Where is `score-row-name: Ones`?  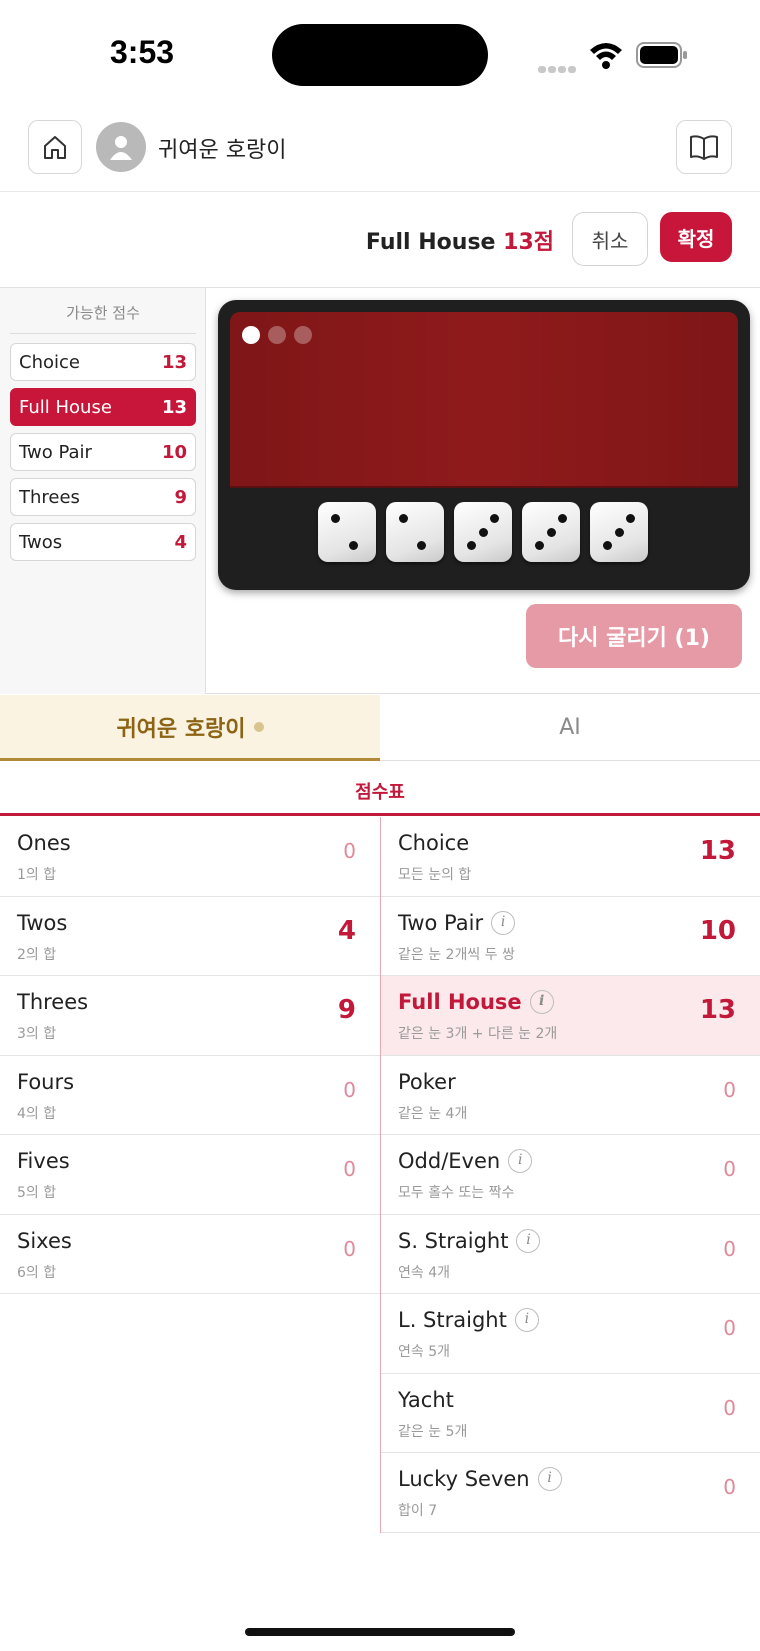
score-row-name: Ones is located at coordinates (44, 843).